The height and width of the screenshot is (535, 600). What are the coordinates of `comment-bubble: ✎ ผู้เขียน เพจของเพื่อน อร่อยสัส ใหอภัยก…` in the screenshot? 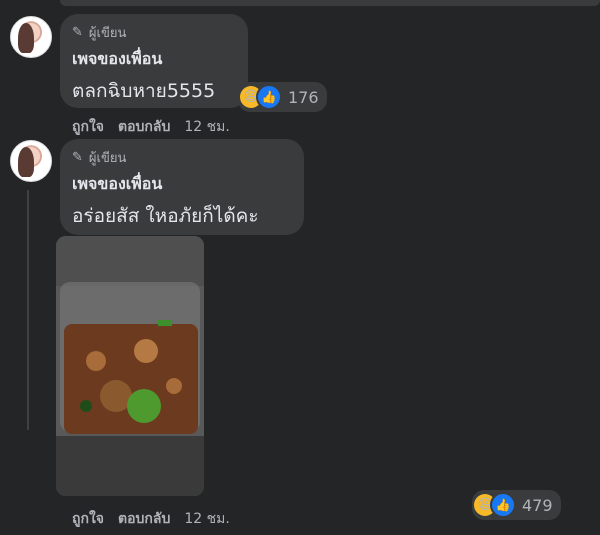 It's located at (182, 187).